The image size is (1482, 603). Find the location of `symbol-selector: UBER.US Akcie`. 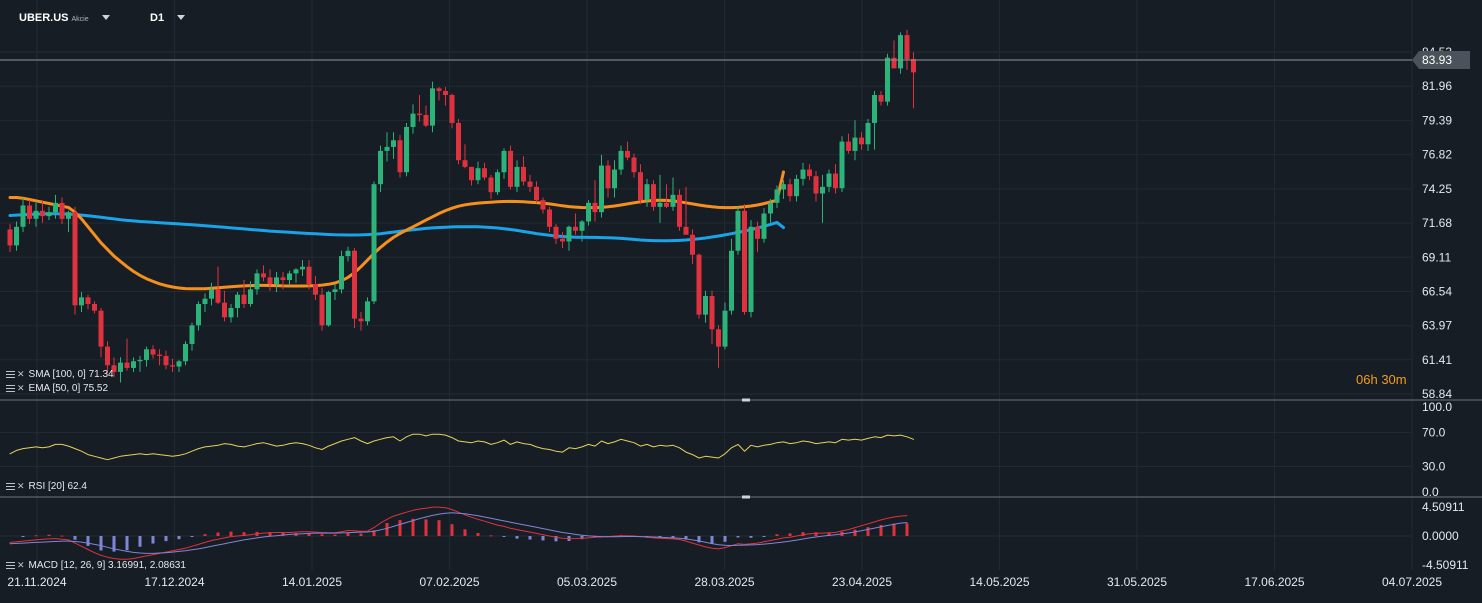

symbol-selector: UBER.US Akcie is located at coordinates (54, 18).